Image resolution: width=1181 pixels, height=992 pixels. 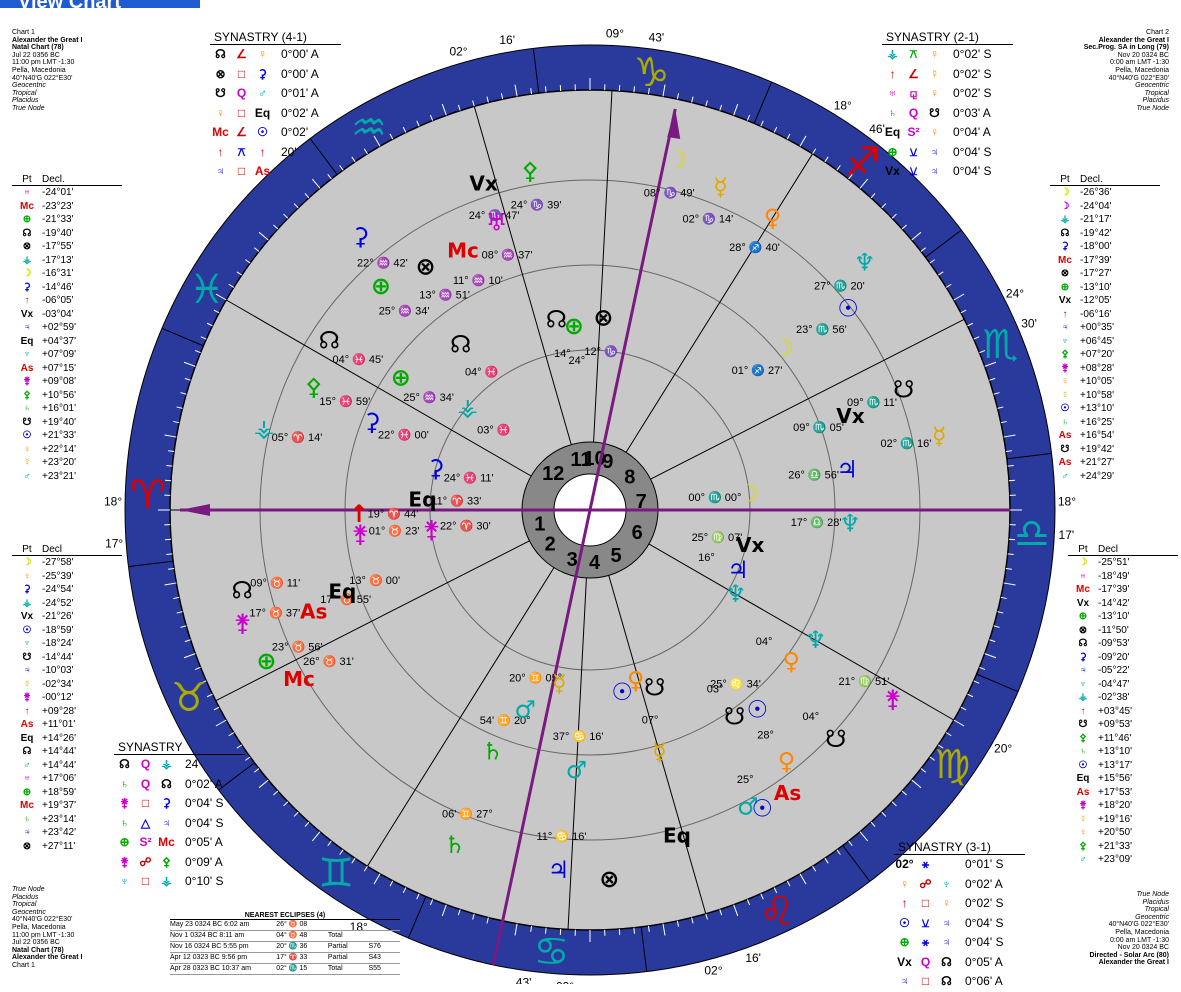 I want to click on planet-position-label: 01° ♉ 23', so click(x=394, y=531).